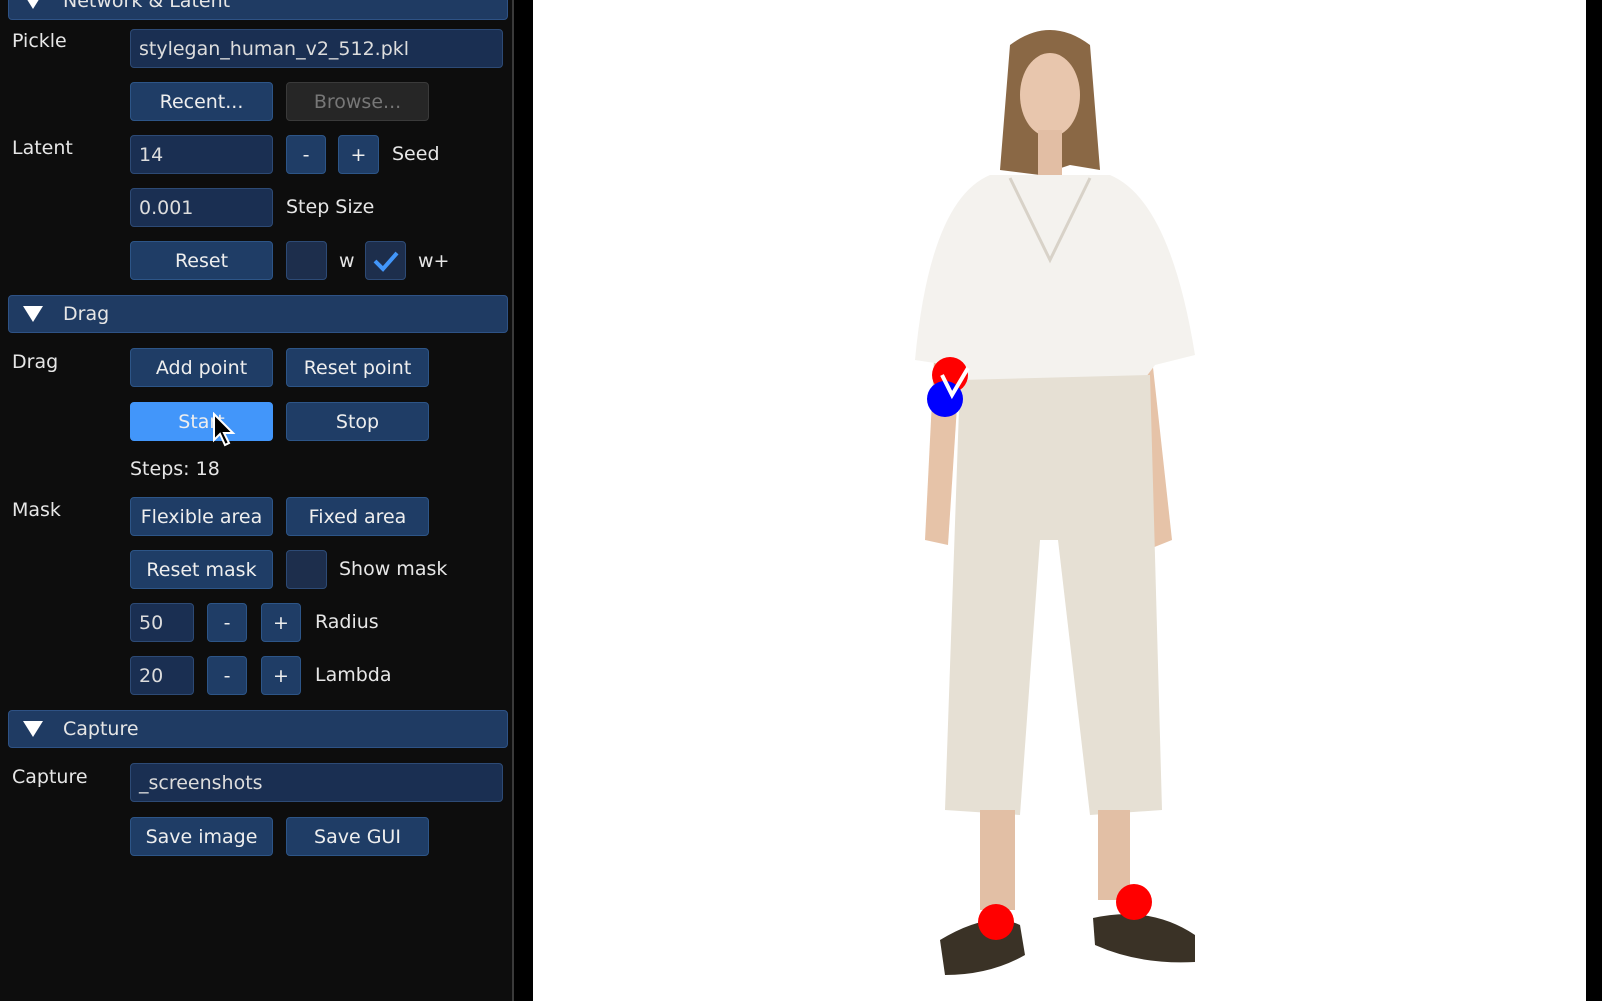  Describe the element at coordinates (393, 569) in the screenshot. I see `show-mask-label: Show mask` at that location.